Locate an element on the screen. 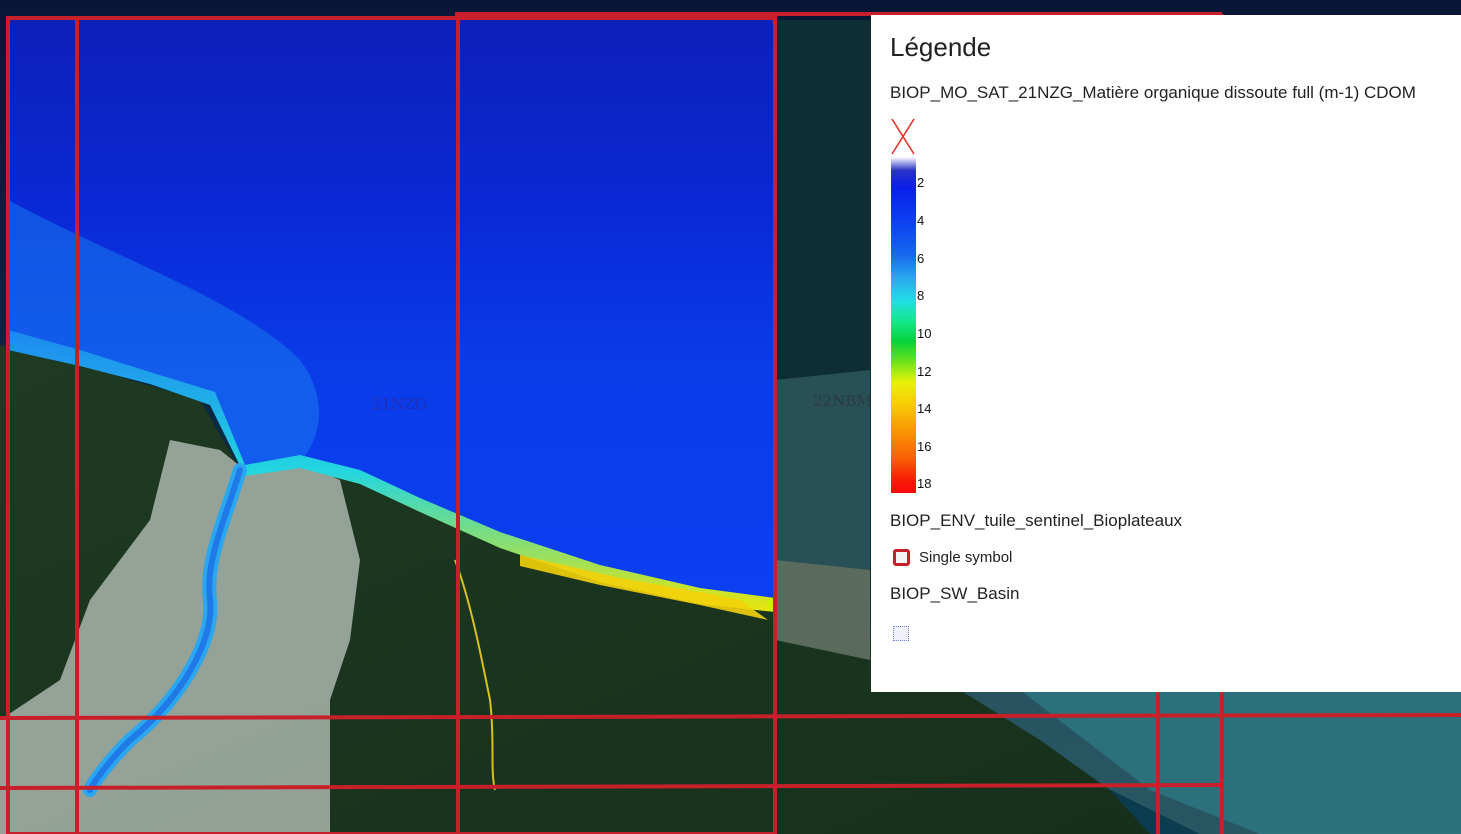 The height and width of the screenshot is (834, 1461). ramp-tick: 10 is located at coordinates (924, 333).